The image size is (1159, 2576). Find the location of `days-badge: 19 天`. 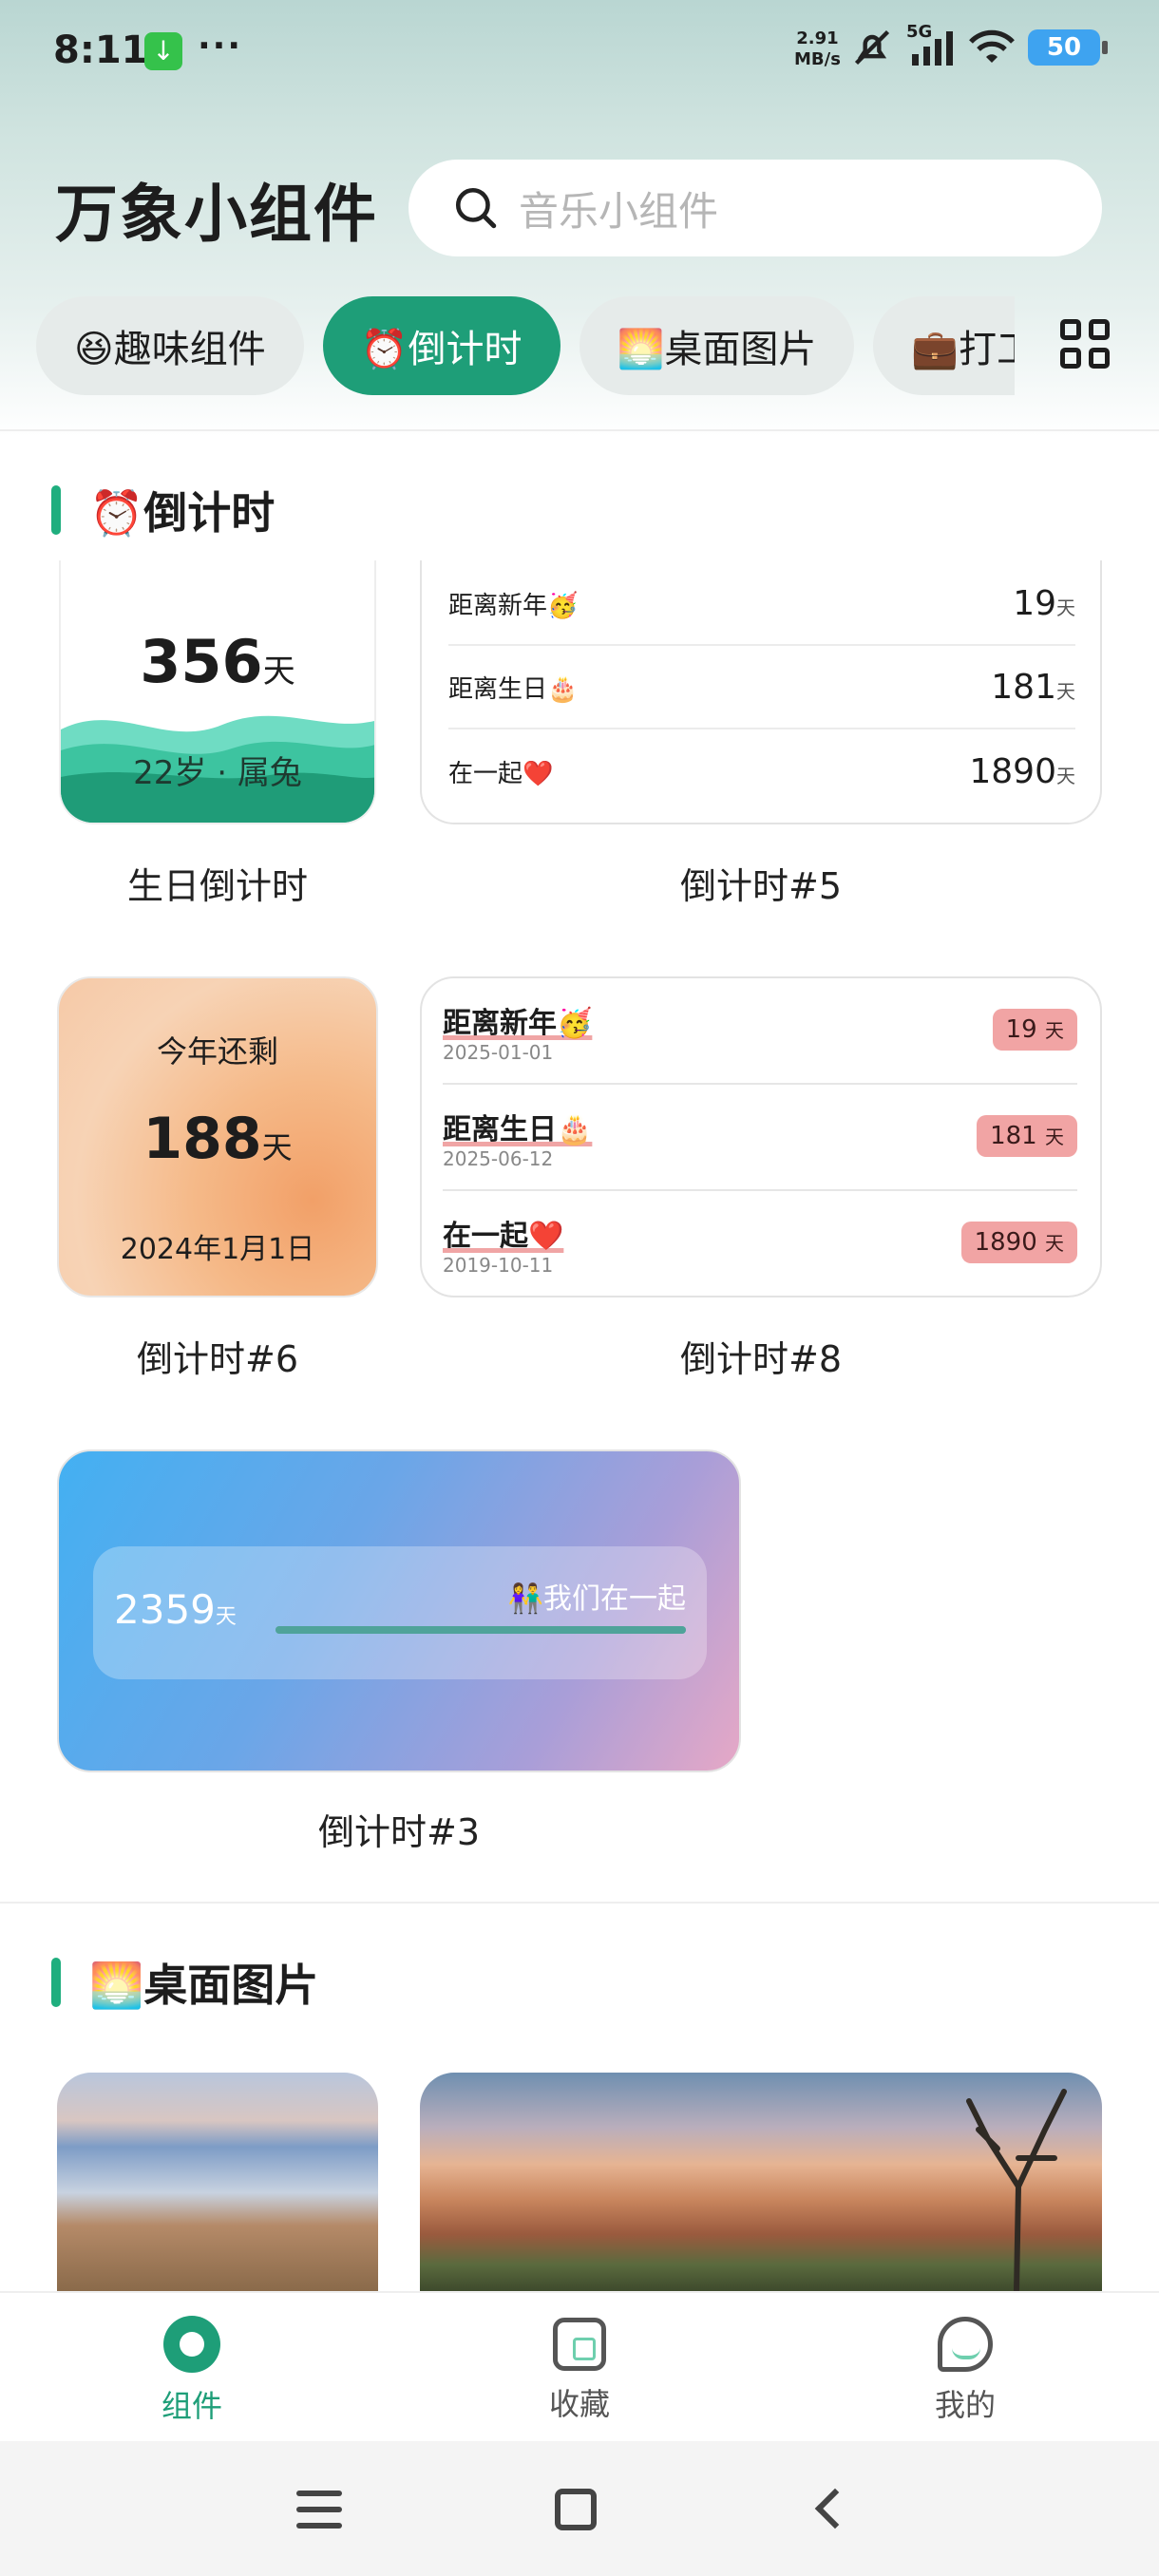

days-badge: 19 天 is located at coordinates (1034, 1030).